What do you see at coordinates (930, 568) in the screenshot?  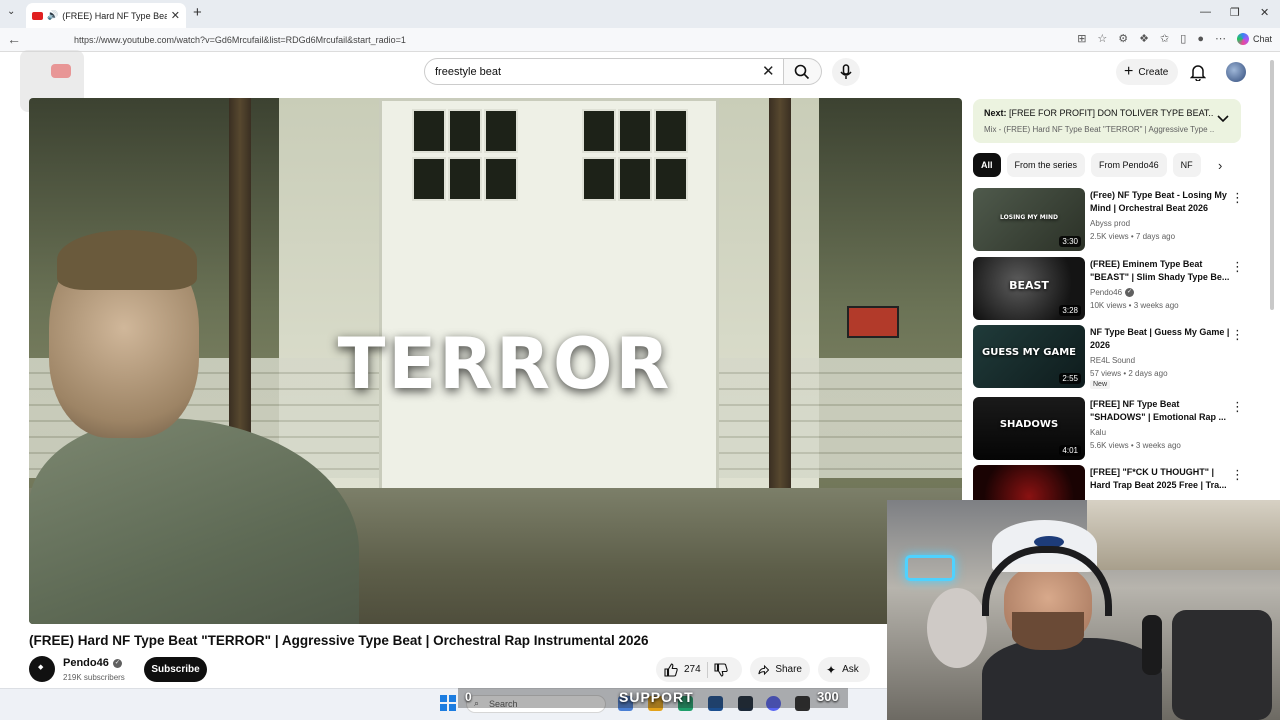 I see `webcam-neon-sign` at bounding box center [930, 568].